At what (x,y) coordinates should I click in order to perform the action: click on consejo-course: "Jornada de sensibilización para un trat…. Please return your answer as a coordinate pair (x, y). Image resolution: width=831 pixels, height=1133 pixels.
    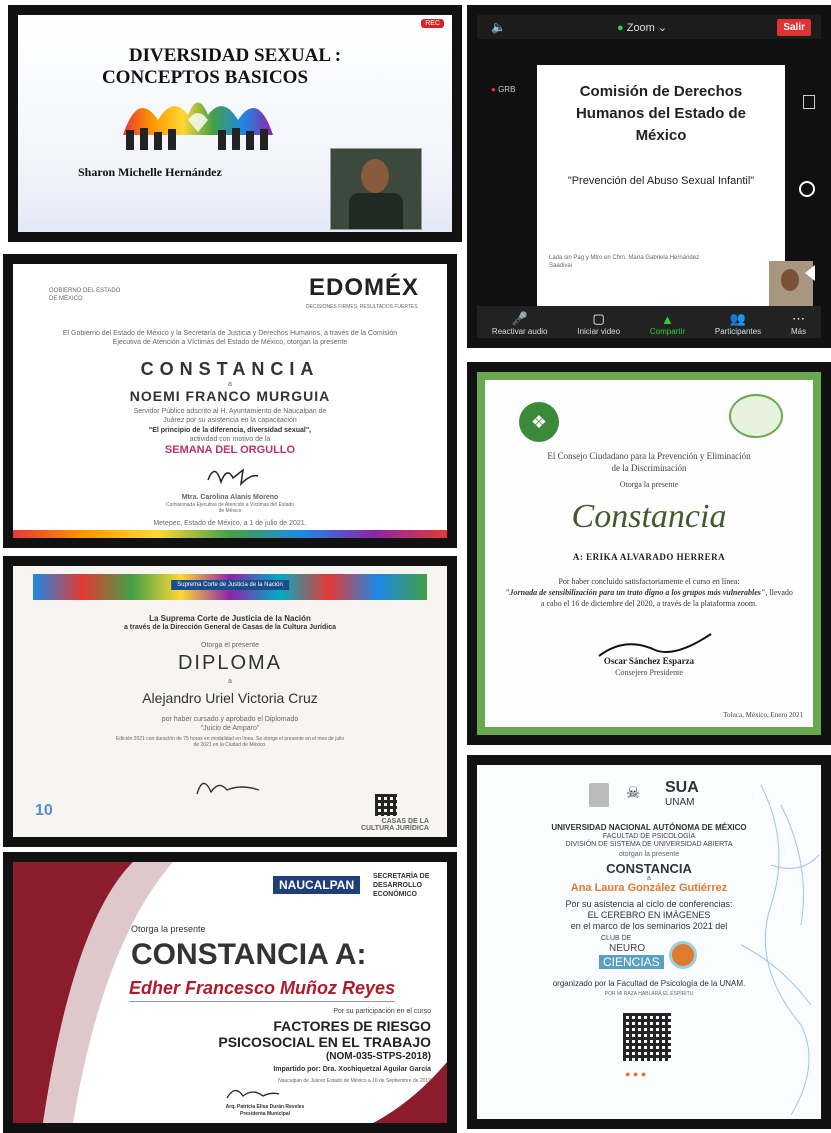
    Looking at the image, I should click on (635, 592).